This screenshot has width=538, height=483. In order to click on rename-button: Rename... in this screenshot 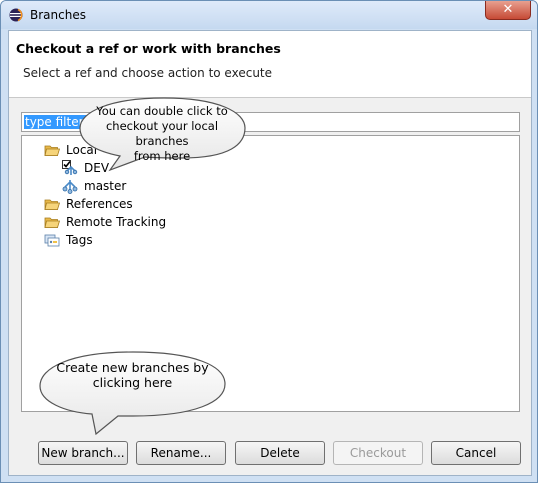, I will do `click(181, 453)`.